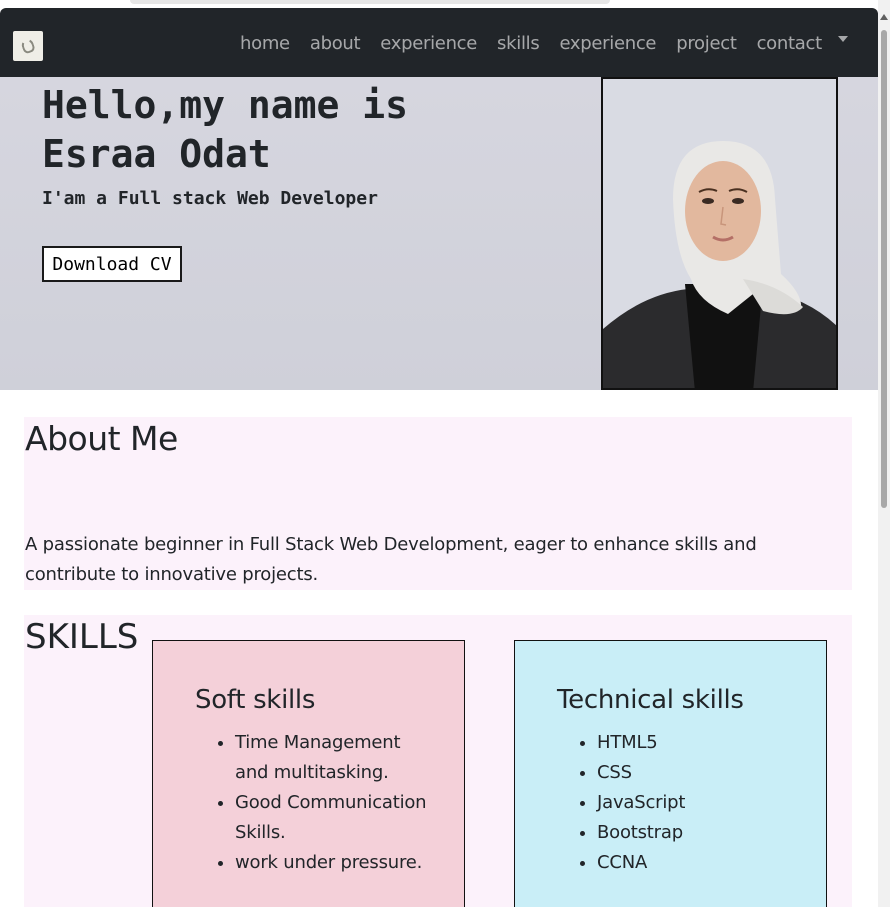 Image resolution: width=890 pixels, height=907 pixels. What do you see at coordinates (255, 700) in the screenshot?
I see `soft-skills-title: Soft skills` at bounding box center [255, 700].